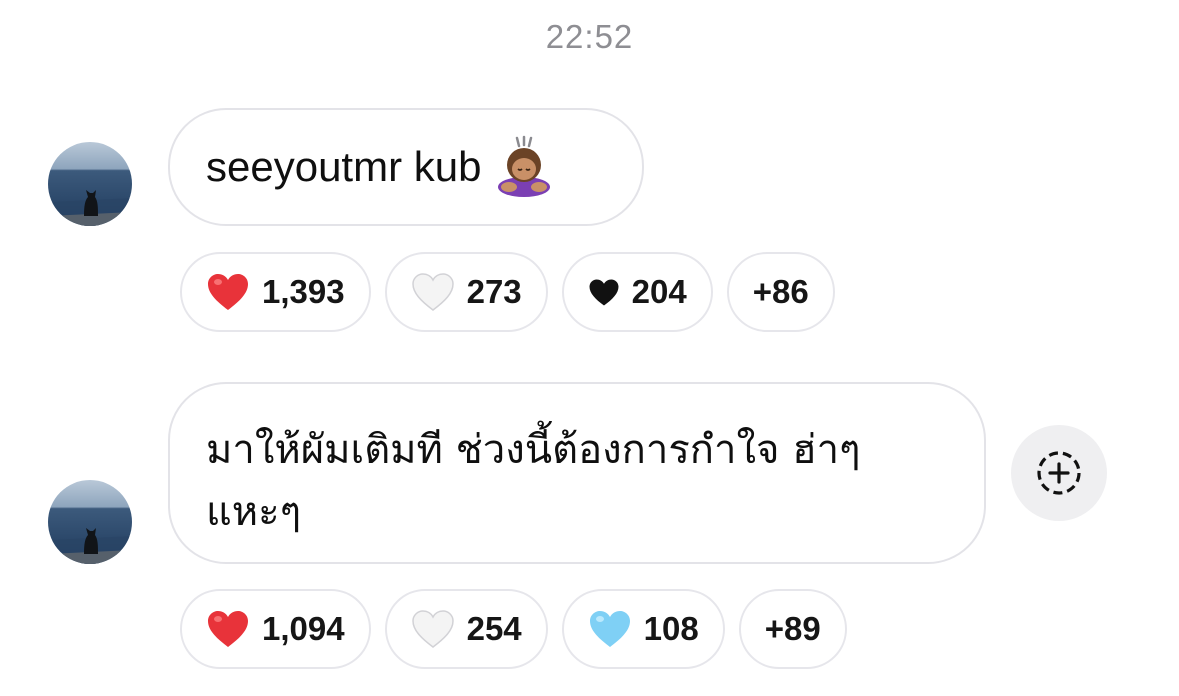 This screenshot has width=1179, height=696. Describe the element at coordinates (671, 628) in the screenshot. I see `reaction-count: 108` at that location.